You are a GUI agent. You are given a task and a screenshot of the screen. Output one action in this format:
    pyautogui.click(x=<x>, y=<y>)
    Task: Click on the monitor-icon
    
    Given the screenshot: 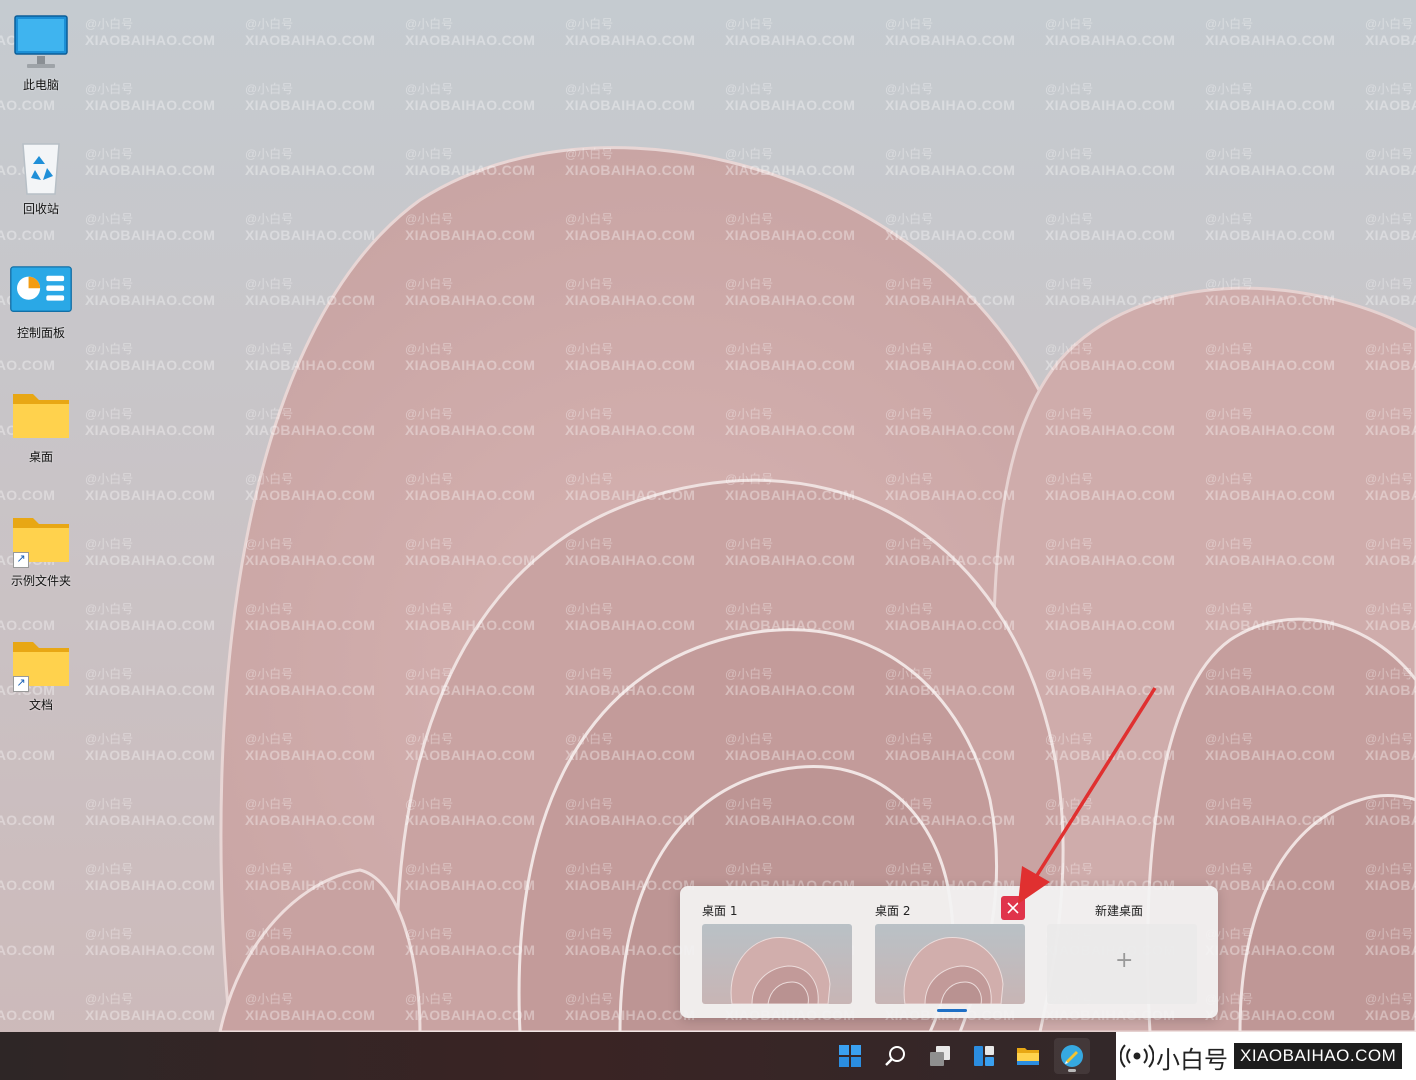 What is the action you would take?
    pyautogui.click(x=41, y=42)
    